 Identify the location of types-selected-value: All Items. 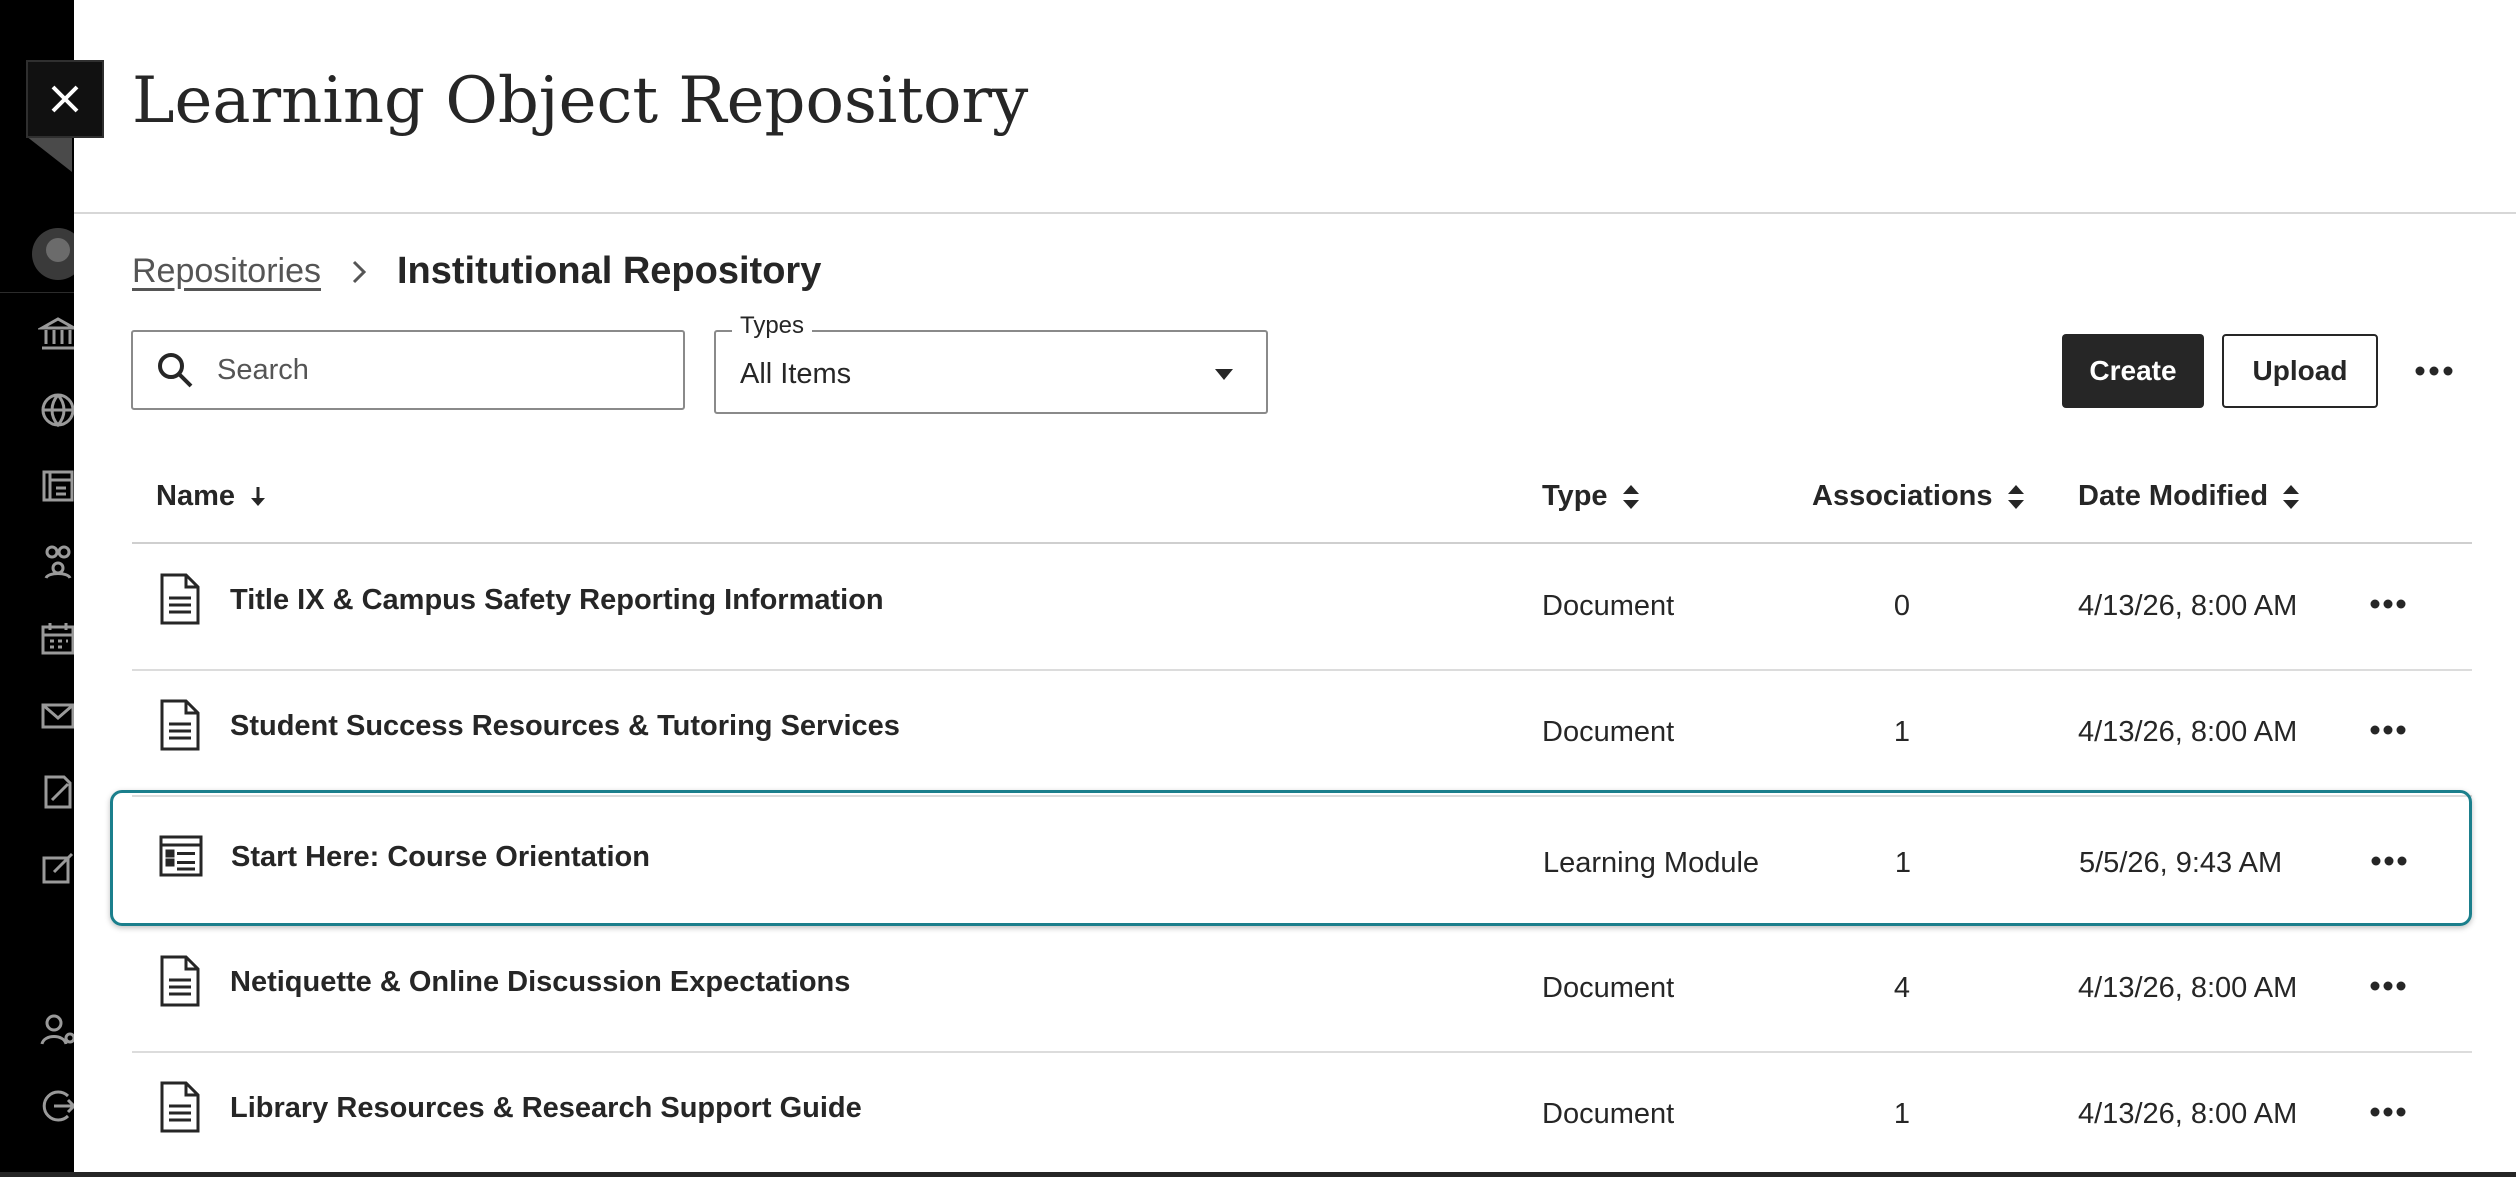
(796, 374).